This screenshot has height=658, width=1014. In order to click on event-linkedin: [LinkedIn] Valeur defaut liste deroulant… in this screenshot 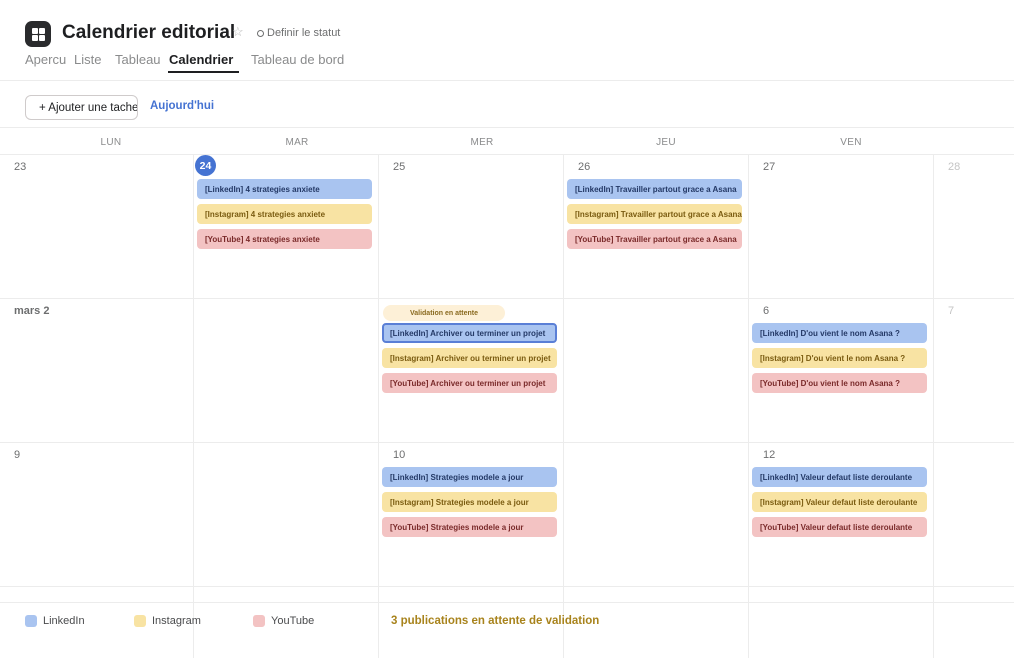, I will do `click(839, 477)`.